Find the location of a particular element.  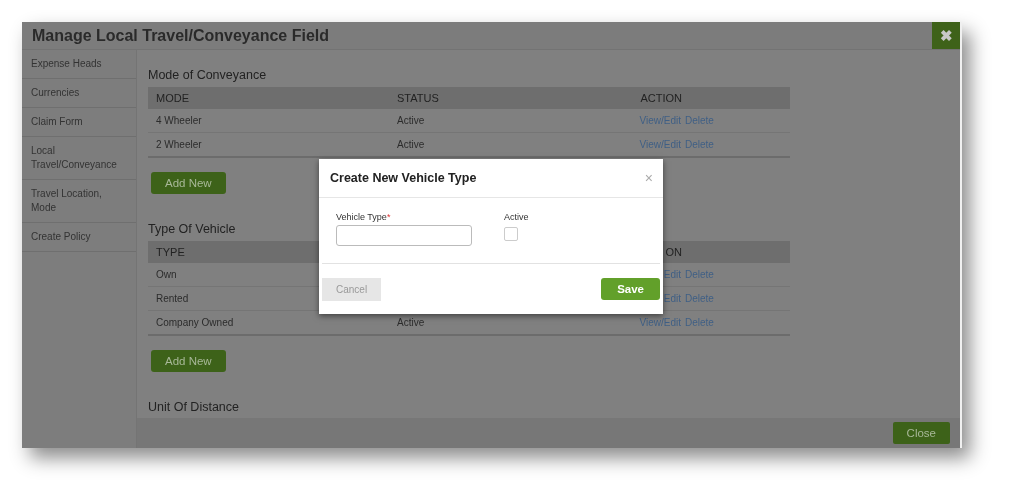

column-header: MODE is located at coordinates (172, 98).